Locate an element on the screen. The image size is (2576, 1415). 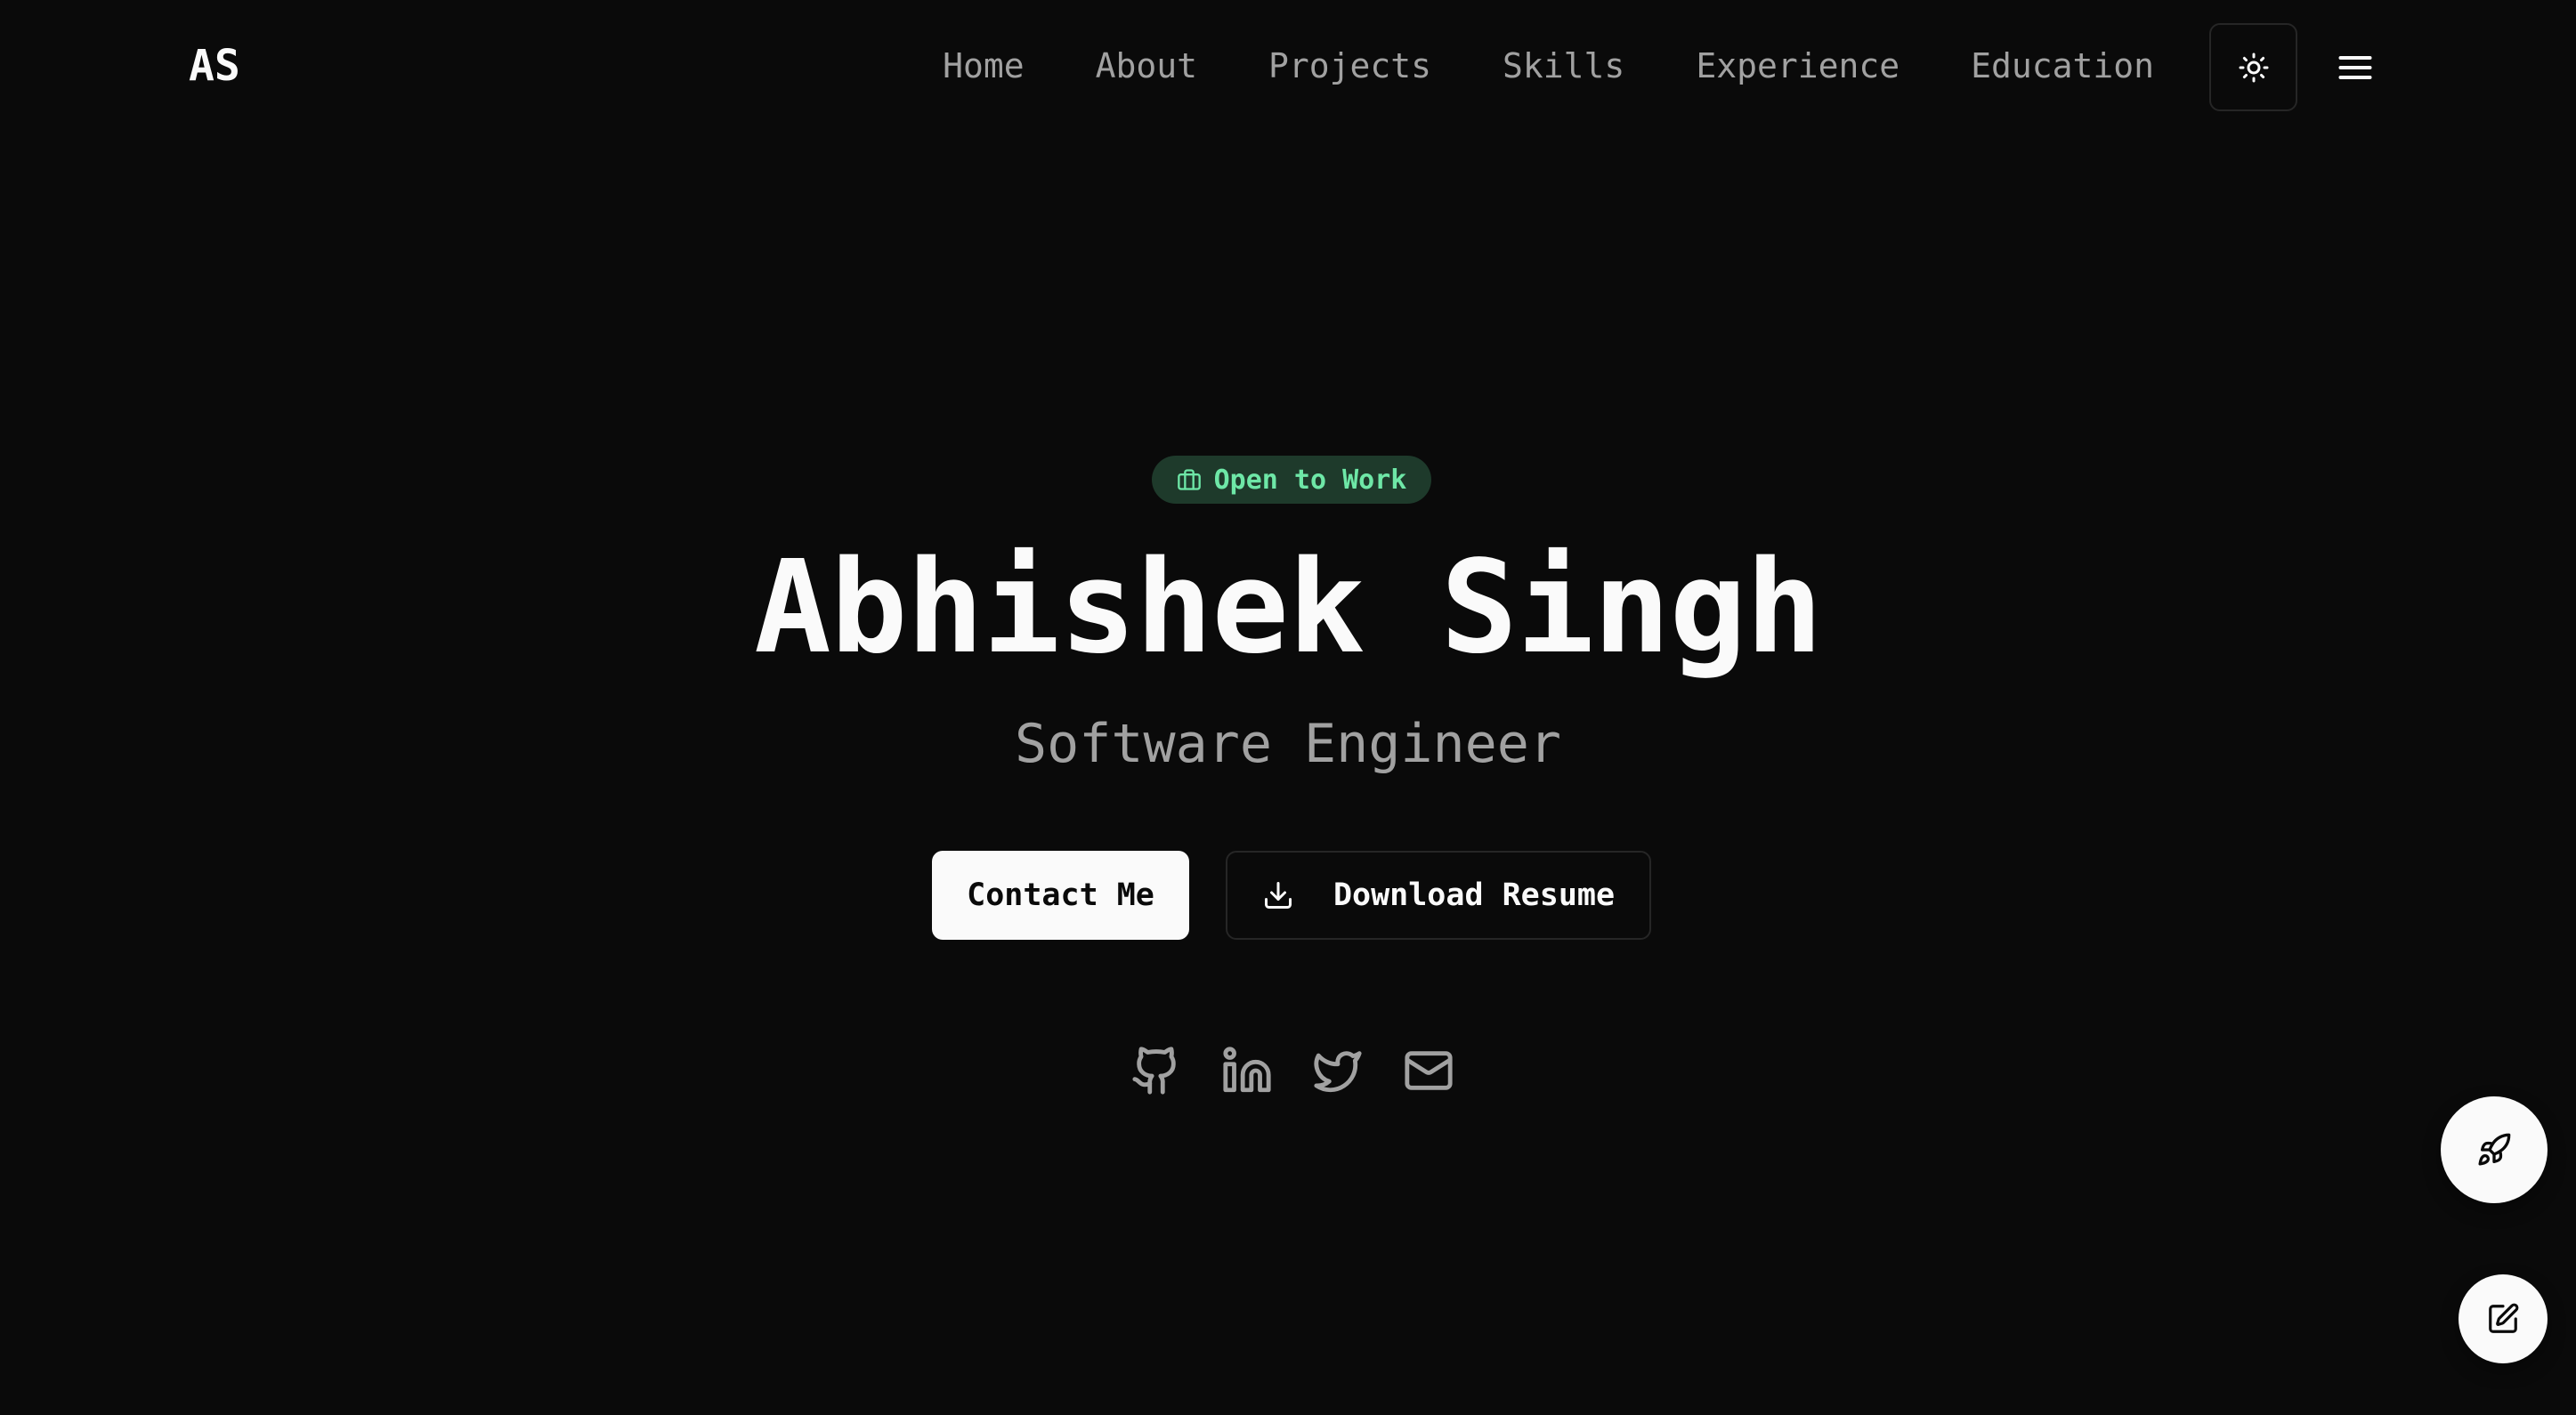
nav-experience: Experience is located at coordinates (1798, 66).